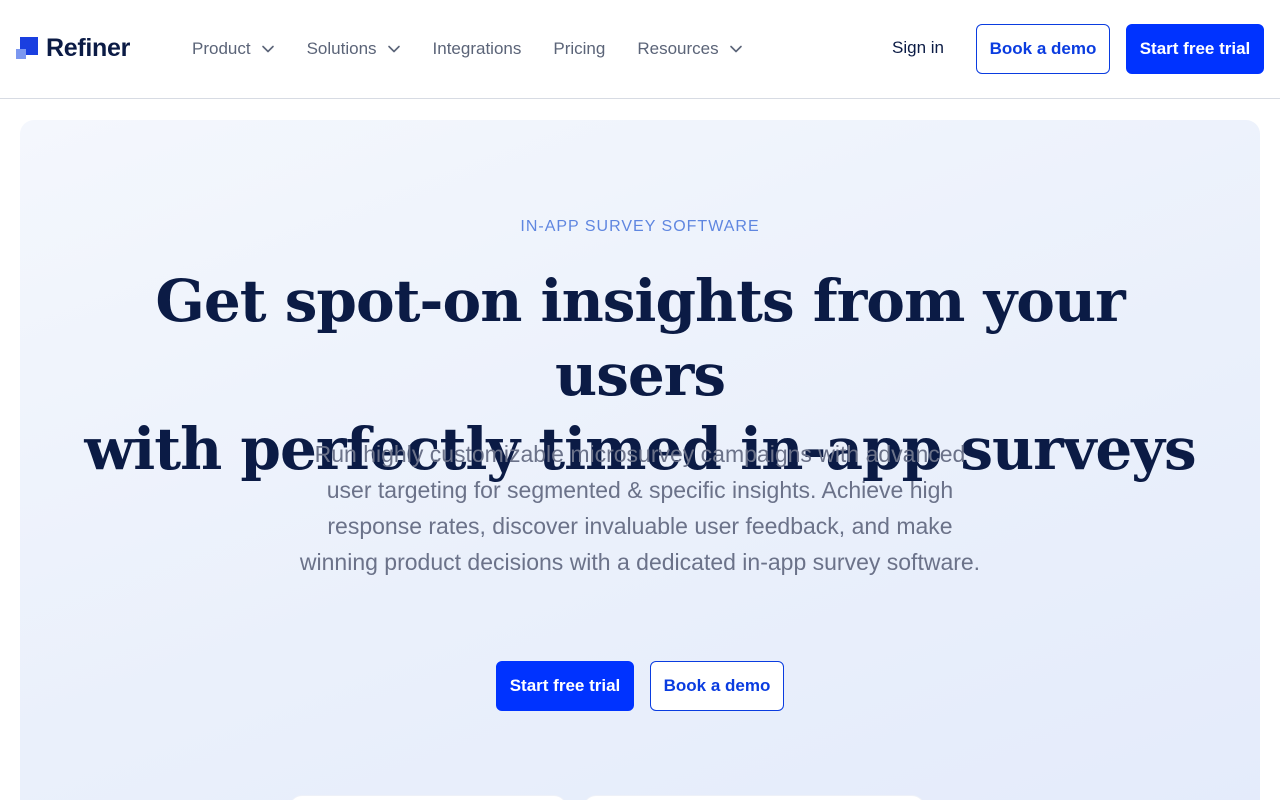 This screenshot has height=800, width=1280. I want to click on nav-item-label: Pricing, so click(579, 48).